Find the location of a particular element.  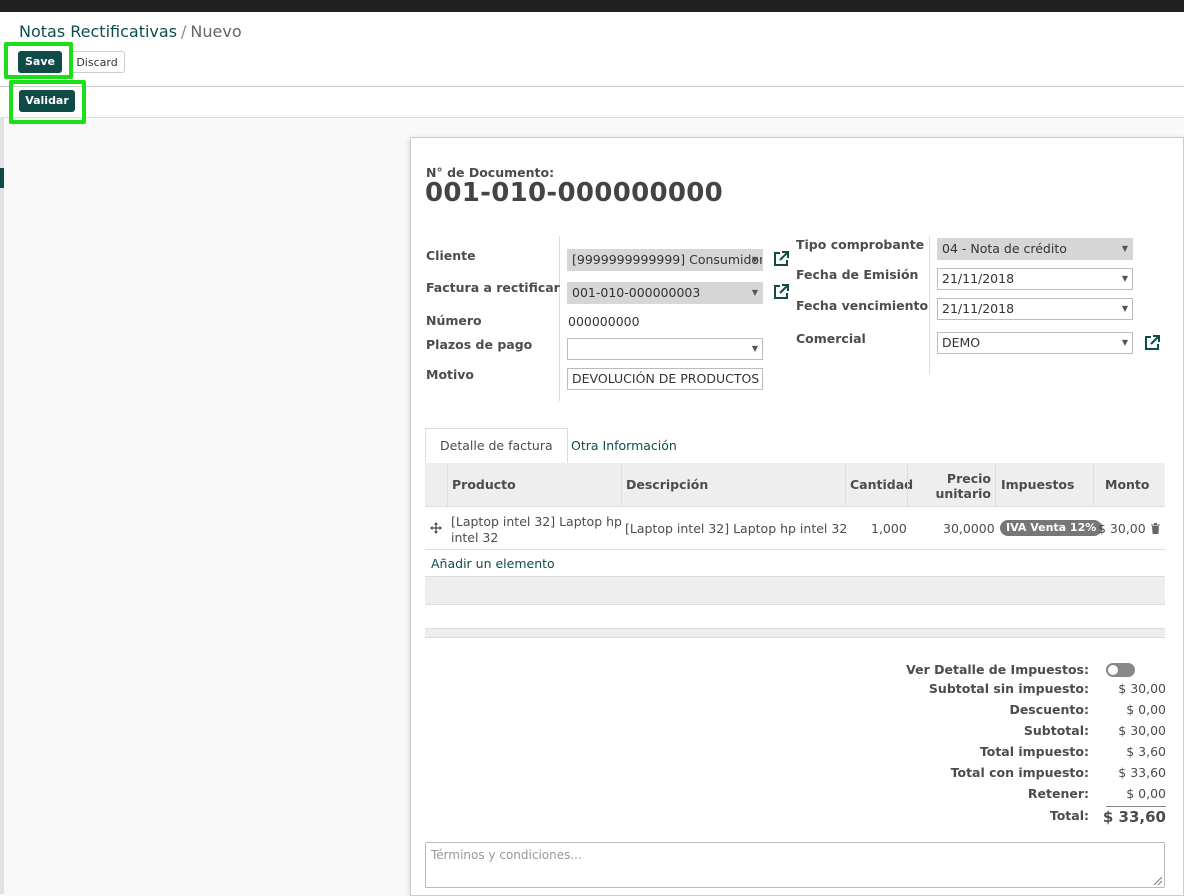

left-edge is located at coordinates (2, 506).